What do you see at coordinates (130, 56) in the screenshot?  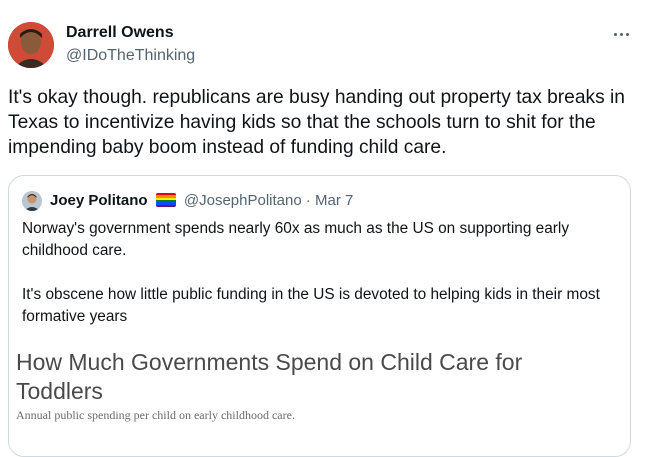 I see `author-handle: @IDoTheThinking` at bounding box center [130, 56].